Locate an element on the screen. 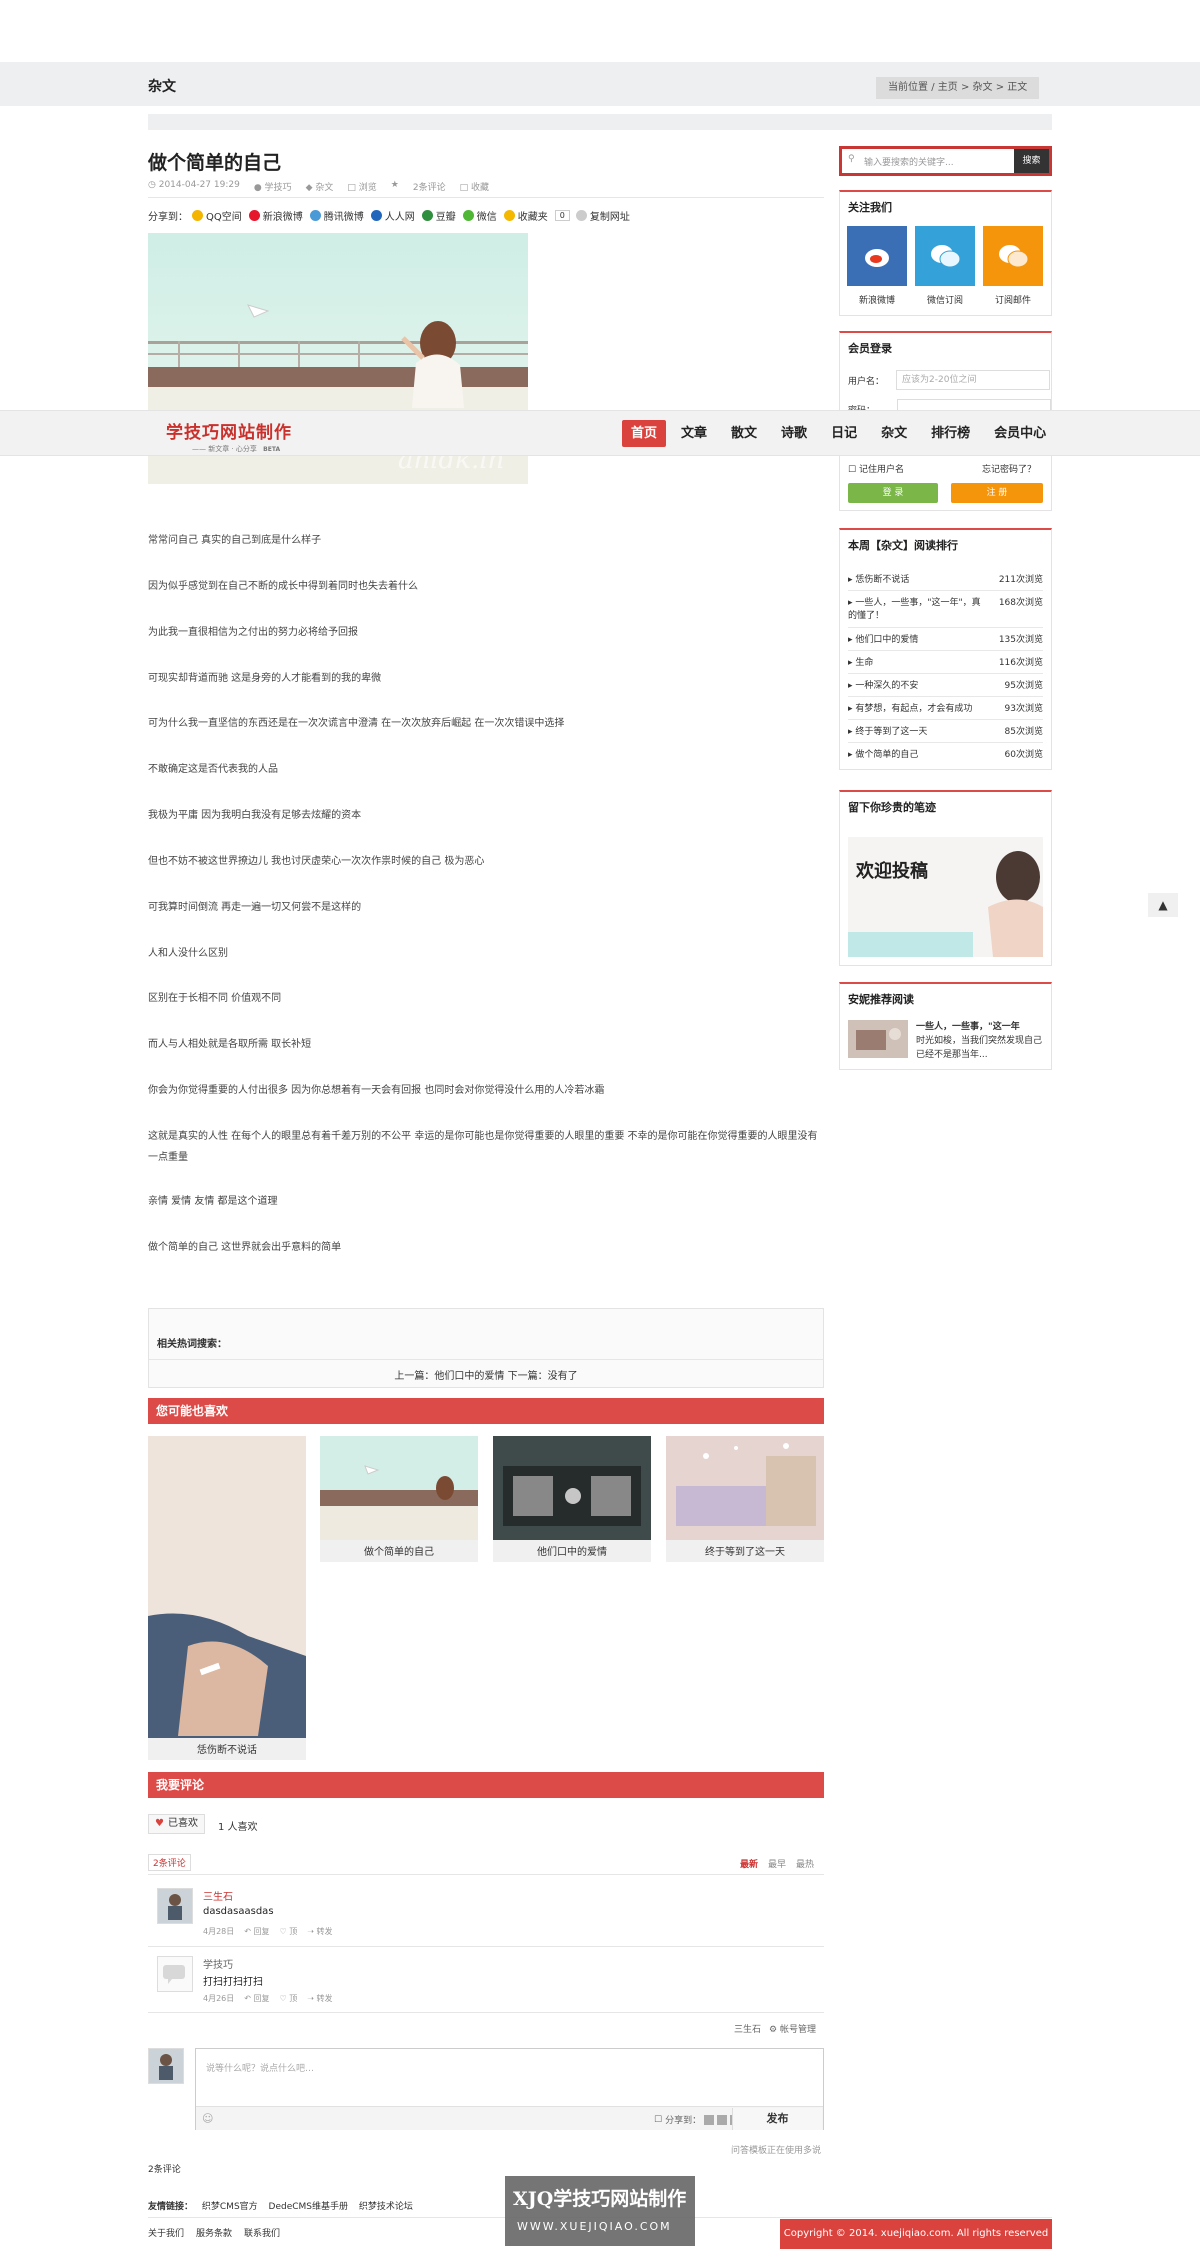 The width and height of the screenshot is (1200, 2249). recommend-card: 恁伤断不说话 is located at coordinates (227, 1598).